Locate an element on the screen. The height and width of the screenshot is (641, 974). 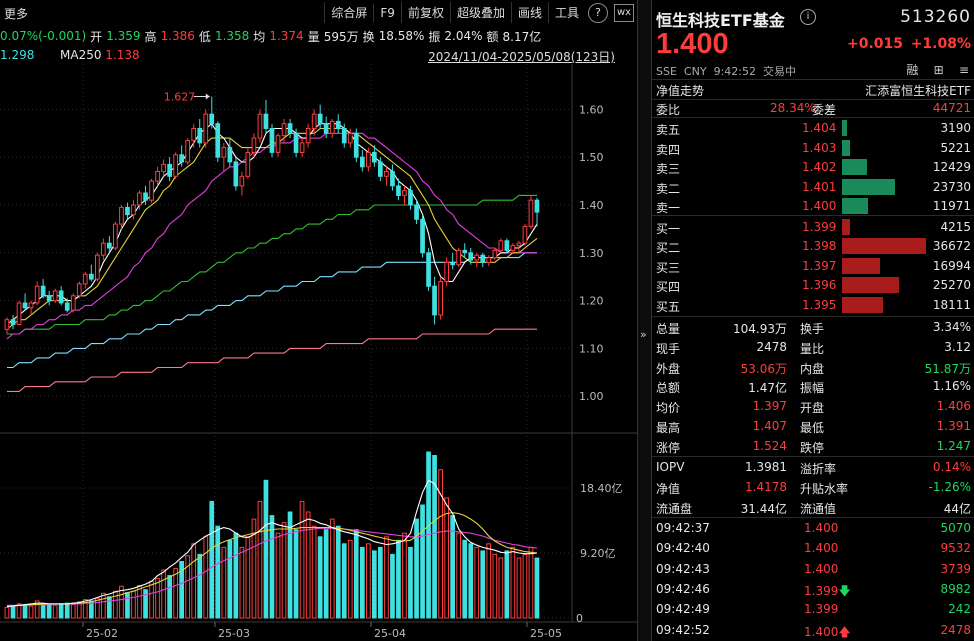
level-price: 1.401 is located at coordinates (819, 186).